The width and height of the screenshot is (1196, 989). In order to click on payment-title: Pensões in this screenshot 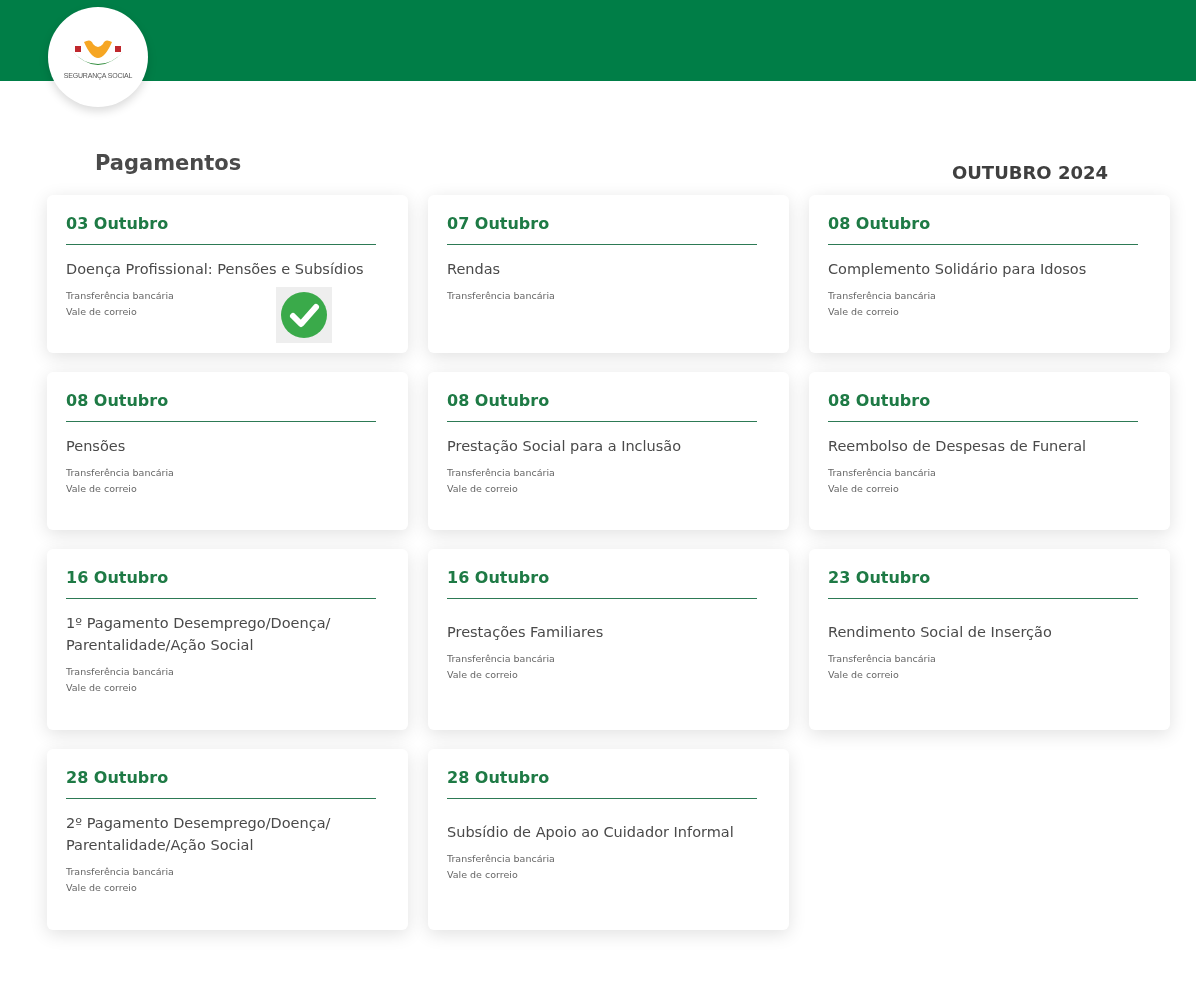, I will do `click(96, 446)`.